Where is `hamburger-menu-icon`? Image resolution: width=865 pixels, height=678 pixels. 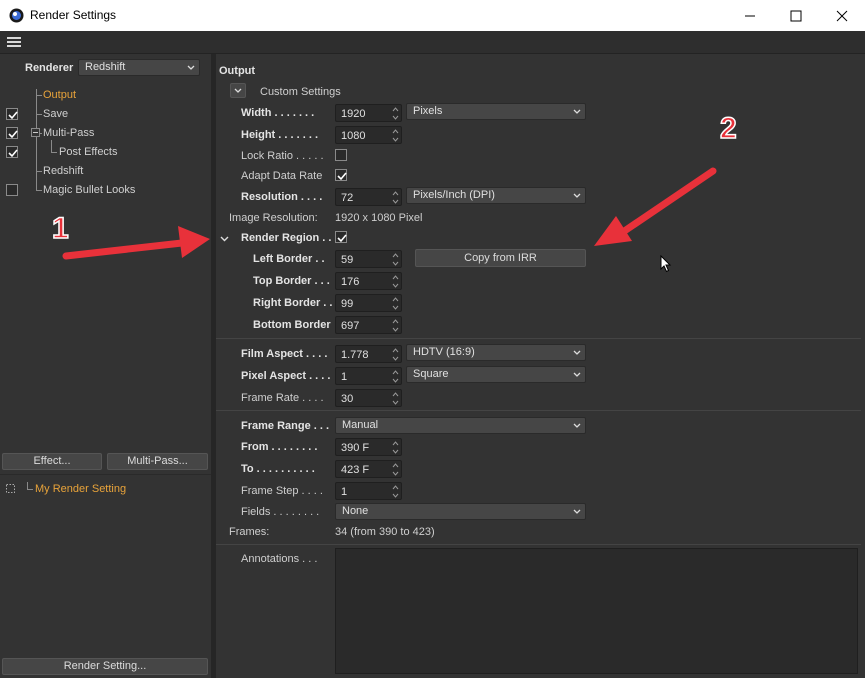
hamburger-menu-icon is located at coordinates (14, 43).